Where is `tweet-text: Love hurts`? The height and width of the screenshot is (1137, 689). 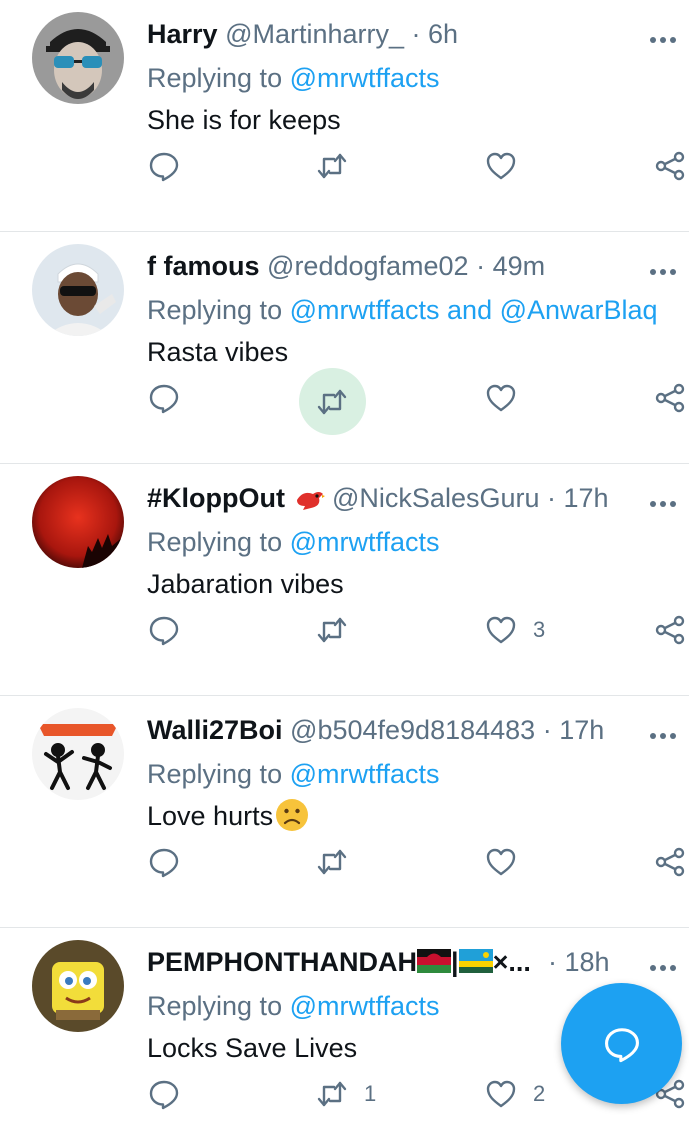 tweet-text: Love hurts is located at coordinates (228, 816).